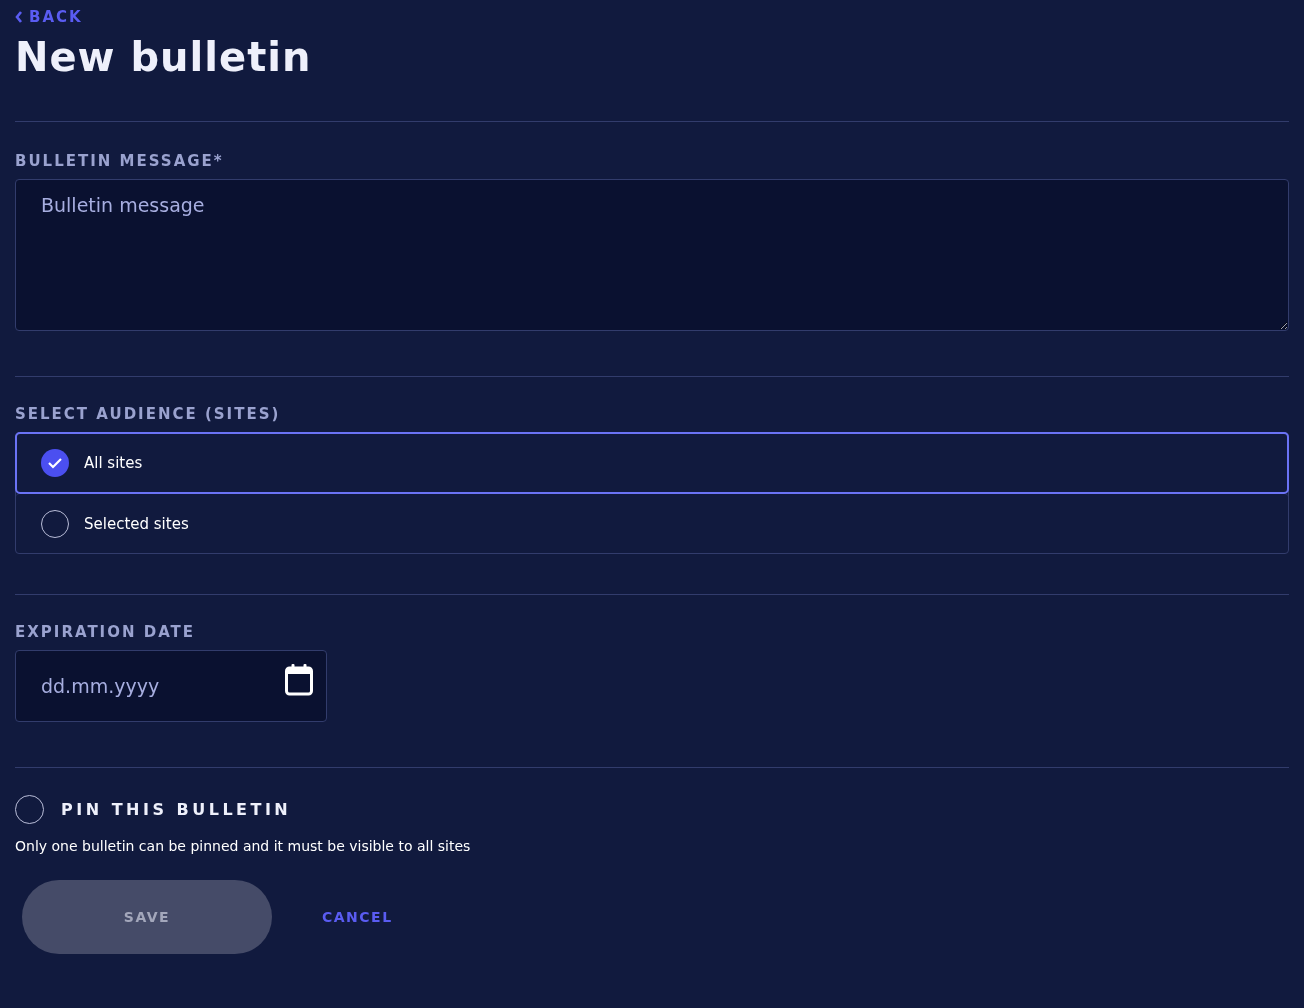 This screenshot has width=1304, height=1008. I want to click on field-label: BULLETIN MESSAGE*, so click(120, 161).